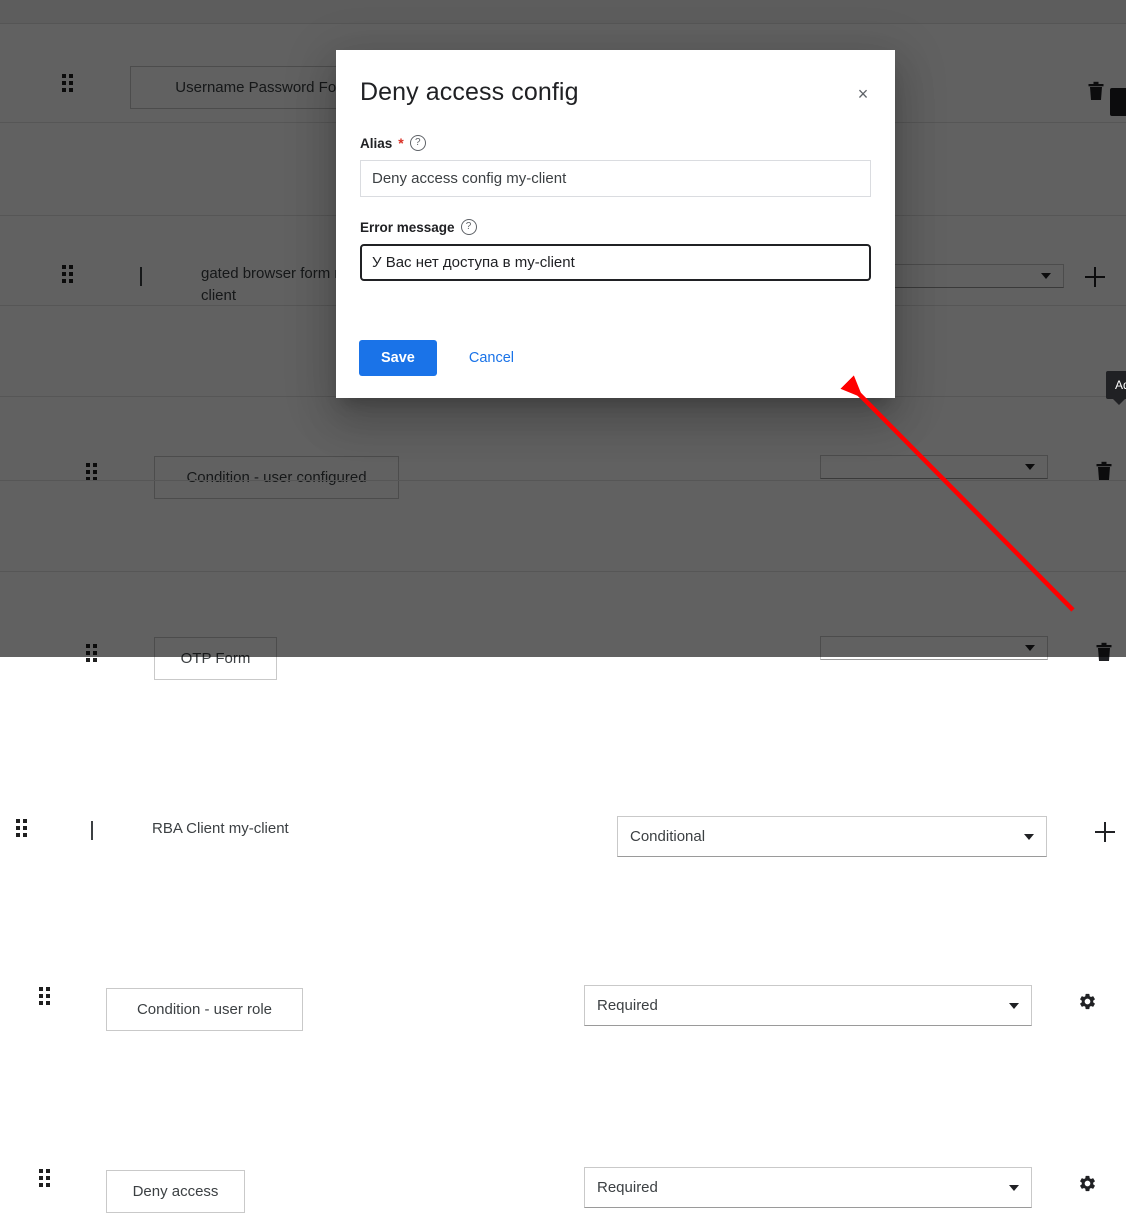  What do you see at coordinates (376, 143) in the screenshot?
I see `alias-label: Alias` at bounding box center [376, 143].